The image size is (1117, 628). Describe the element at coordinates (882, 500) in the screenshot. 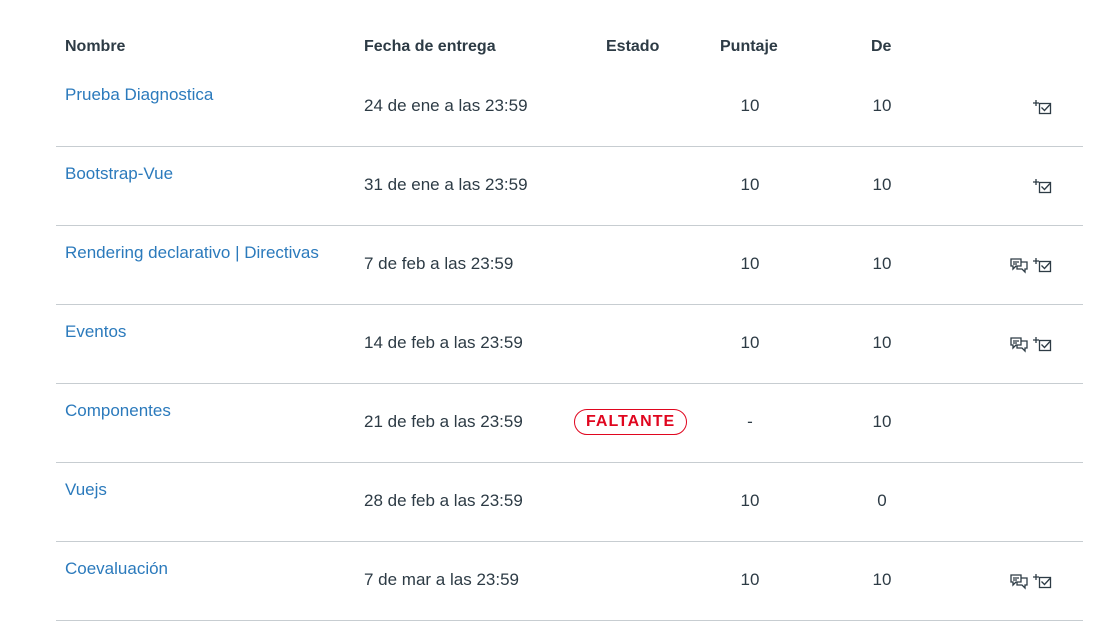

I see `out-of-value: 0` at that location.